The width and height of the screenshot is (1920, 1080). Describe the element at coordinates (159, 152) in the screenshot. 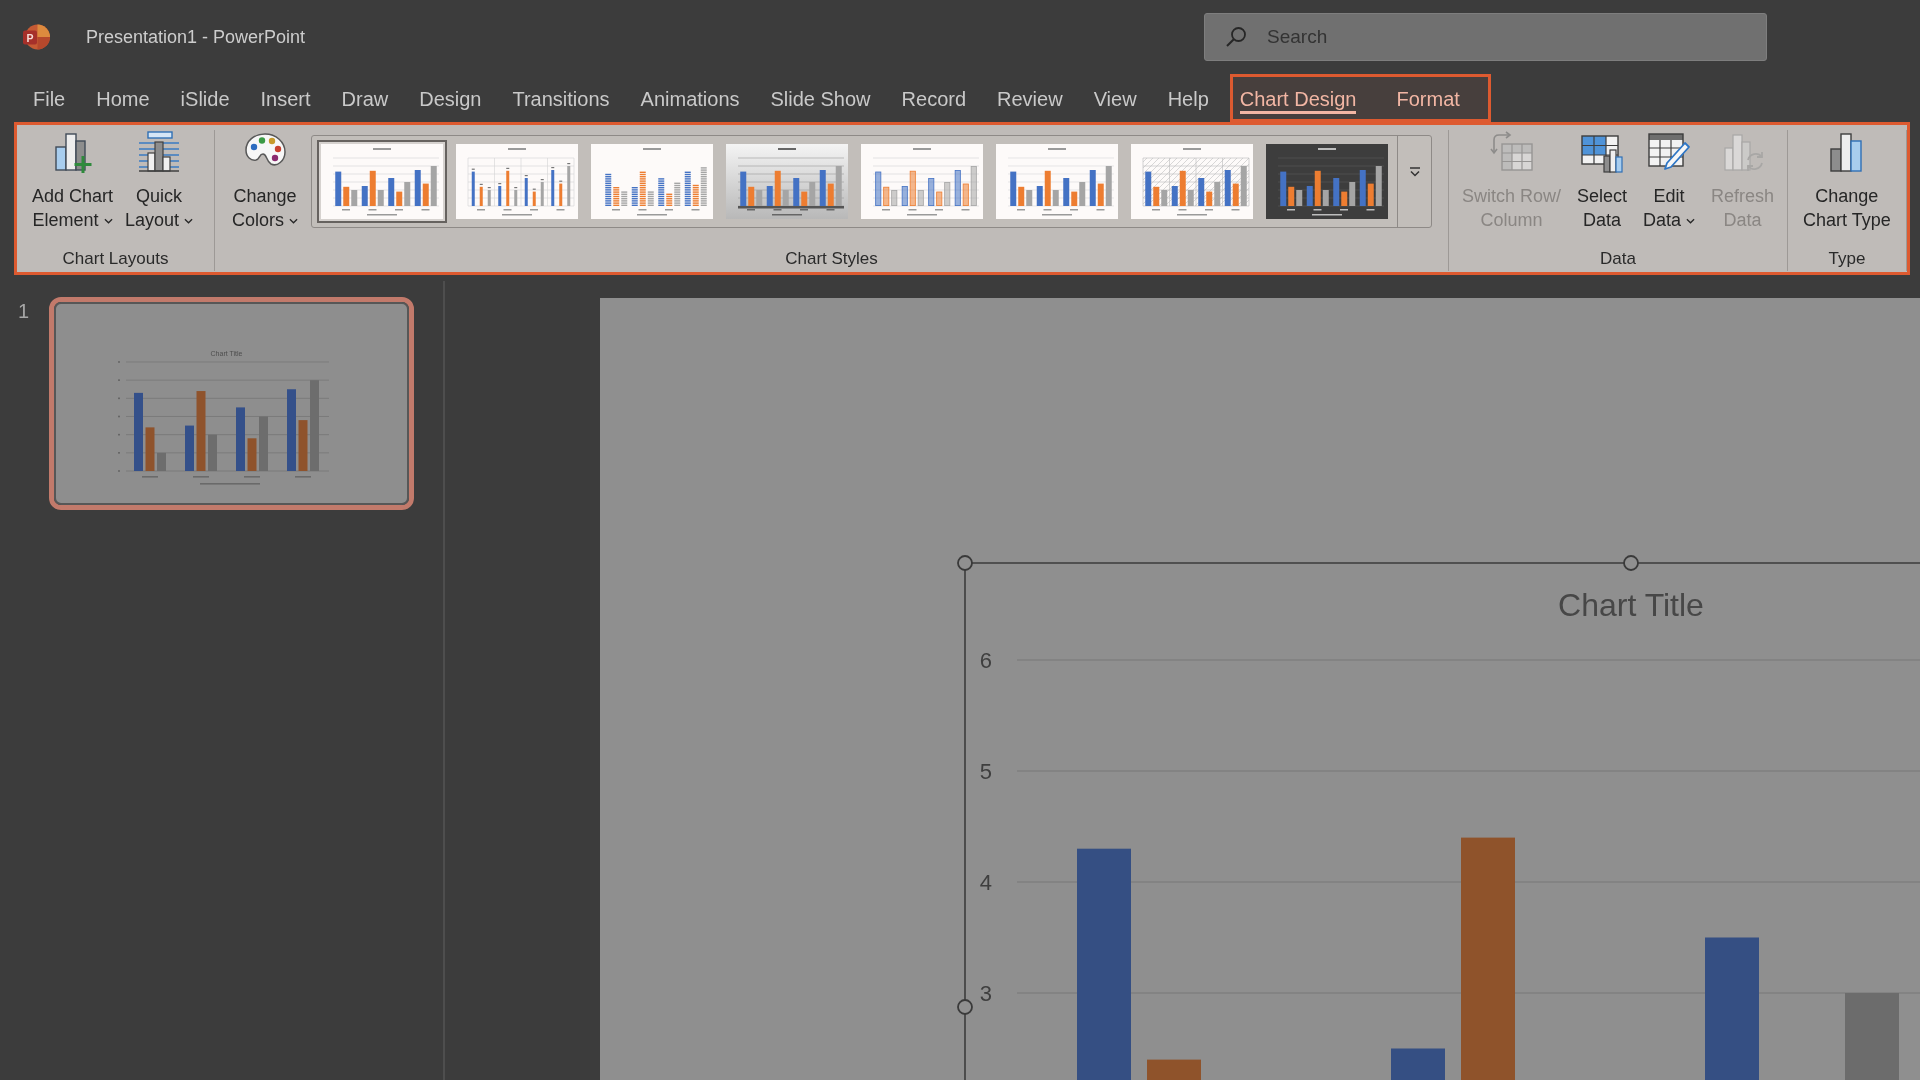

I see `chart-layout-icon` at that location.